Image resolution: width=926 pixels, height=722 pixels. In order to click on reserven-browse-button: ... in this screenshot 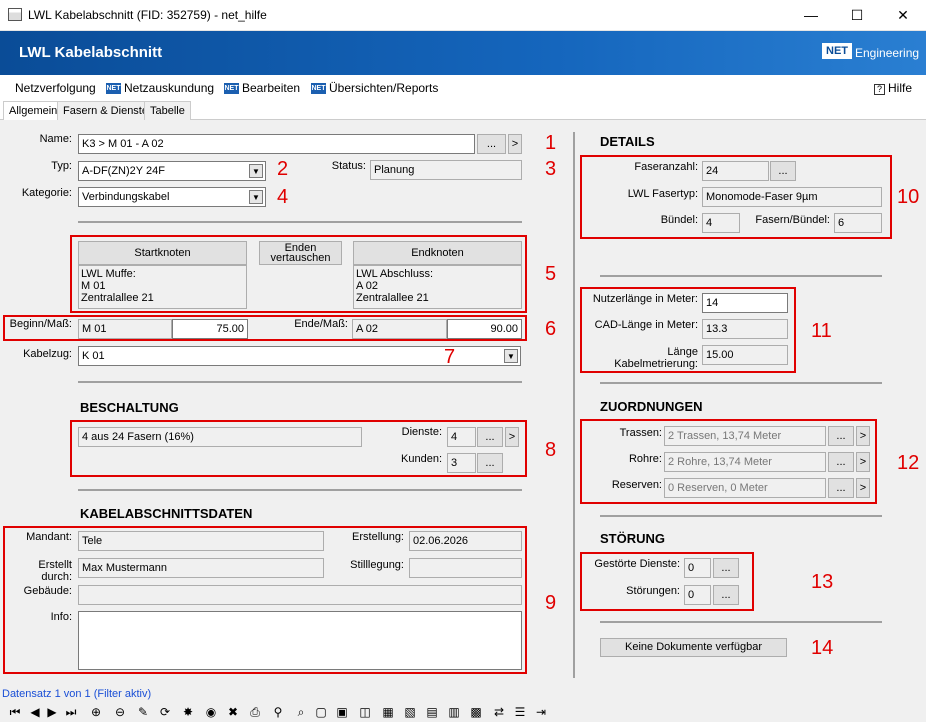, I will do `click(841, 488)`.